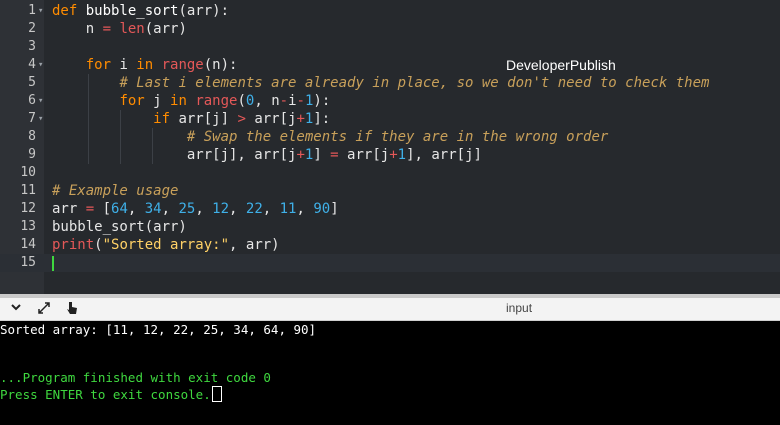 The height and width of the screenshot is (425, 780). I want to click on line-number: 12, so click(28, 208).